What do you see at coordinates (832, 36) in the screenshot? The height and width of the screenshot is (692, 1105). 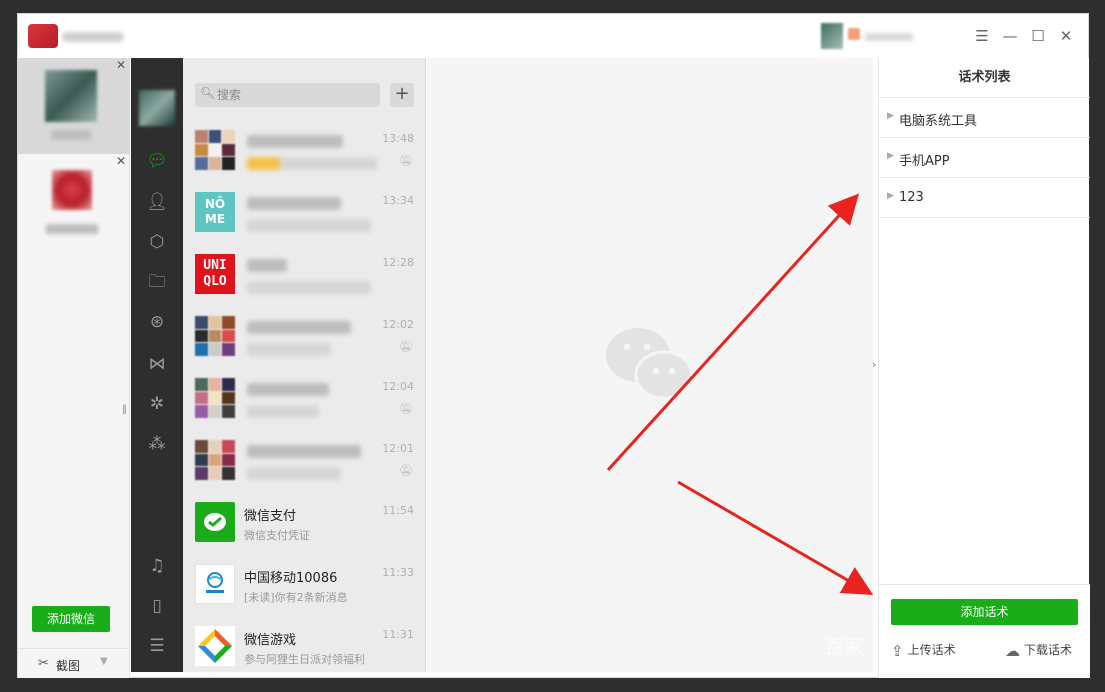 I see `current-user-avatar` at bounding box center [832, 36].